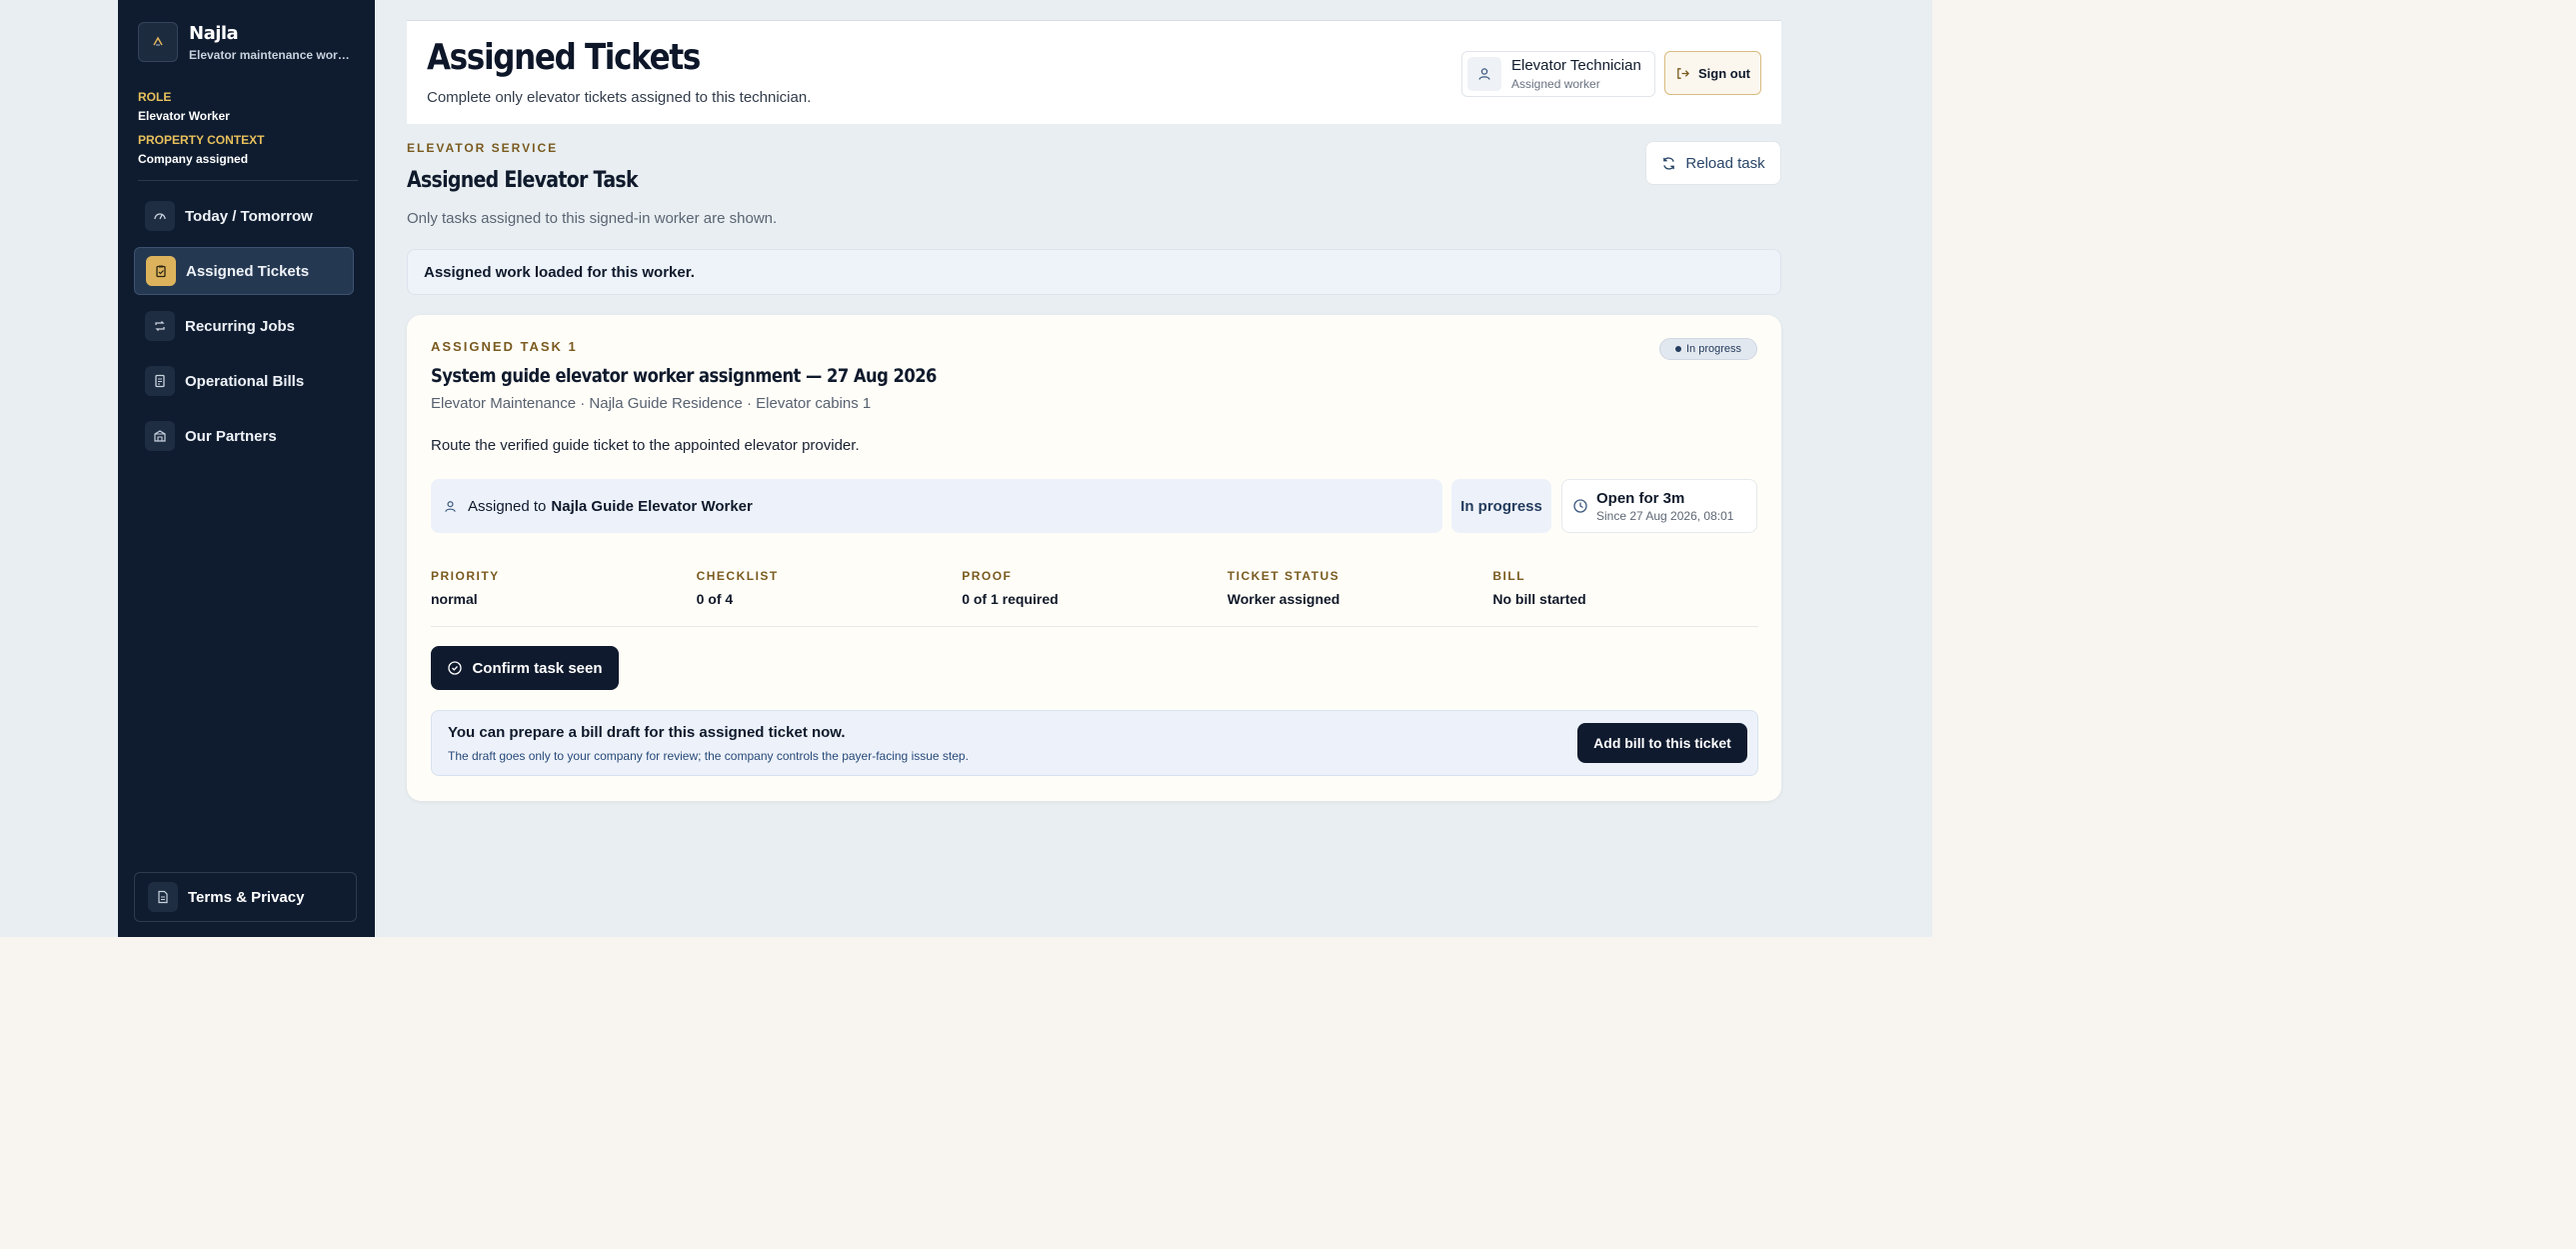 This screenshot has width=2576, height=1249. I want to click on task-status-label: In progress, so click(1501, 506).